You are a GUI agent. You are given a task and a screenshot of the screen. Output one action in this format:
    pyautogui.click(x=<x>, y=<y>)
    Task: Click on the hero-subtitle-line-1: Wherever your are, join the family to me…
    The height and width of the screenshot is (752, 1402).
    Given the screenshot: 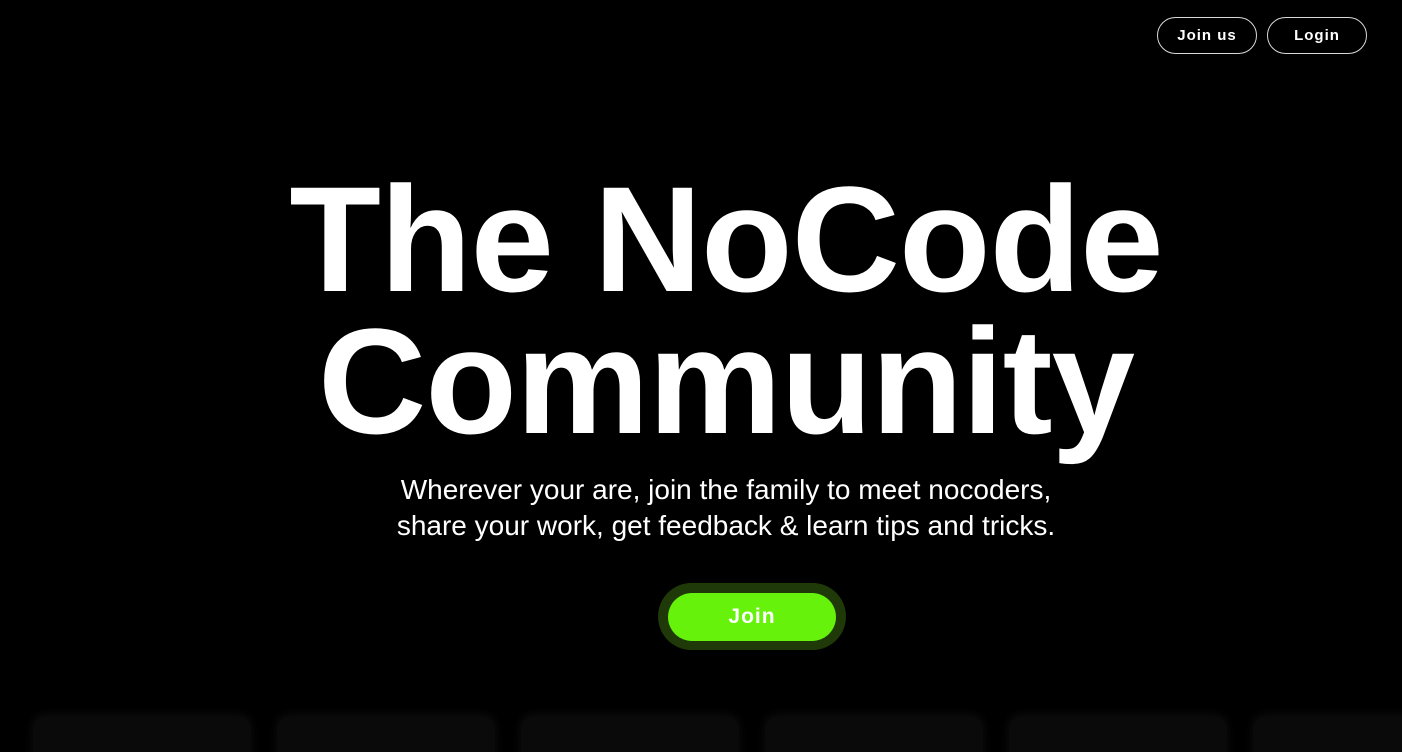 What is the action you would take?
    pyautogui.click(x=726, y=489)
    